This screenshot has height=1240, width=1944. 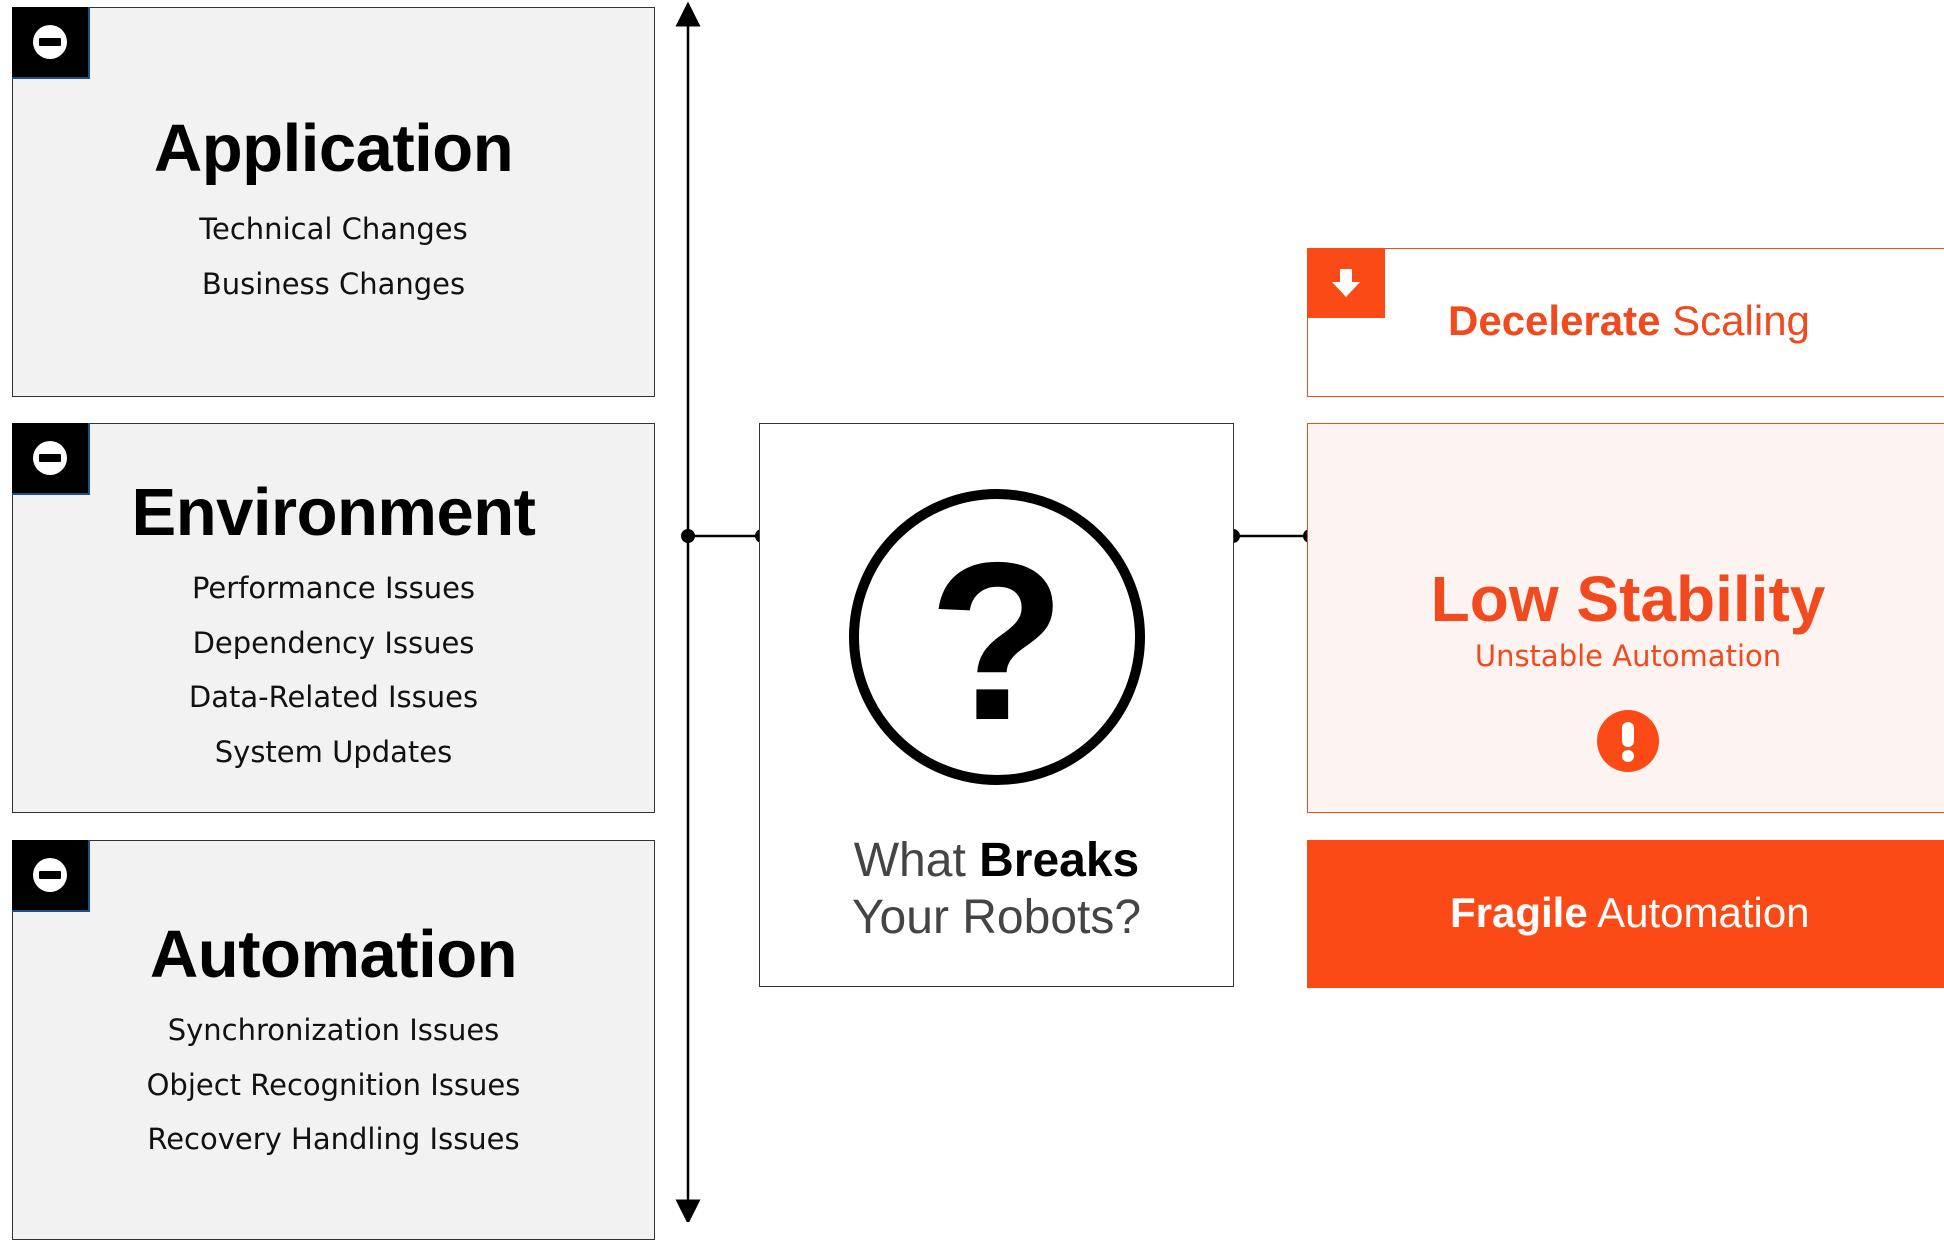 I want to click on question-line-1: What Breaks, so click(x=996, y=860).